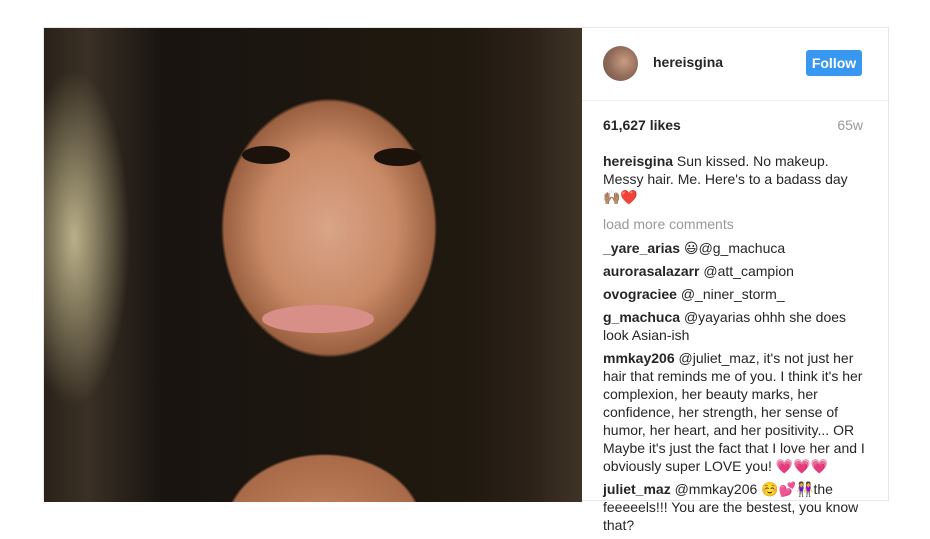 The height and width of the screenshot is (539, 930). Describe the element at coordinates (620, 198) in the screenshot. I see `caption-emoji: 🙌🏽❤️` at that location.